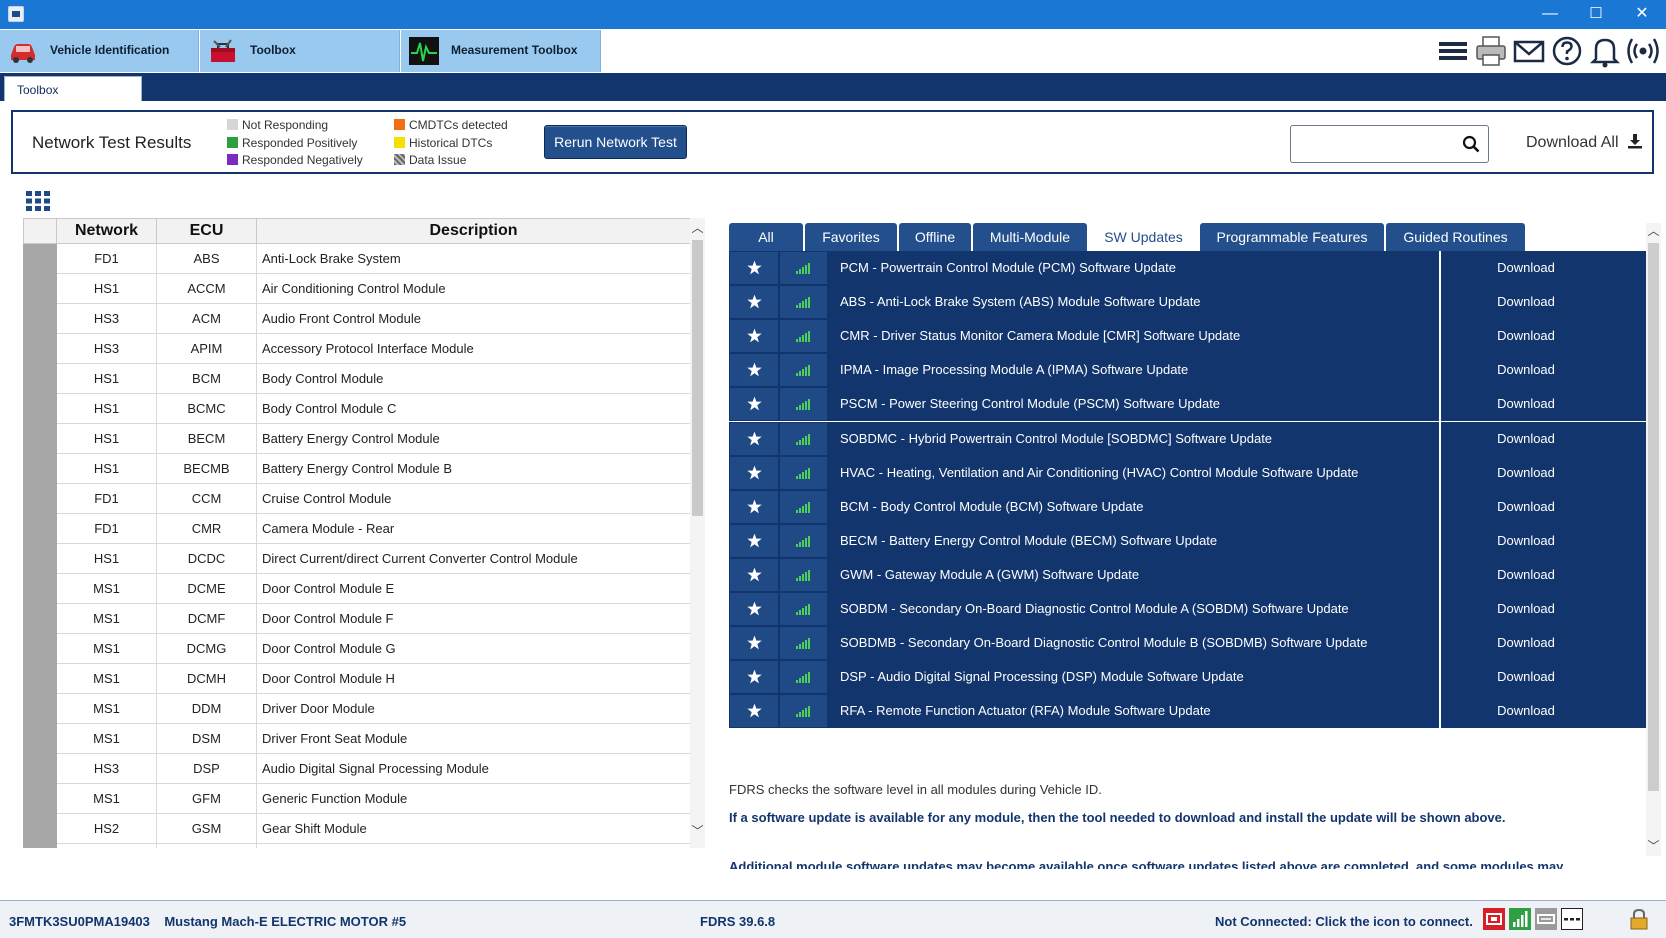 The width and height of the screenshot is (1666, 938). I want to click on table-row: MS1 DSM Driver Front Seat Module, so click(357, 738).